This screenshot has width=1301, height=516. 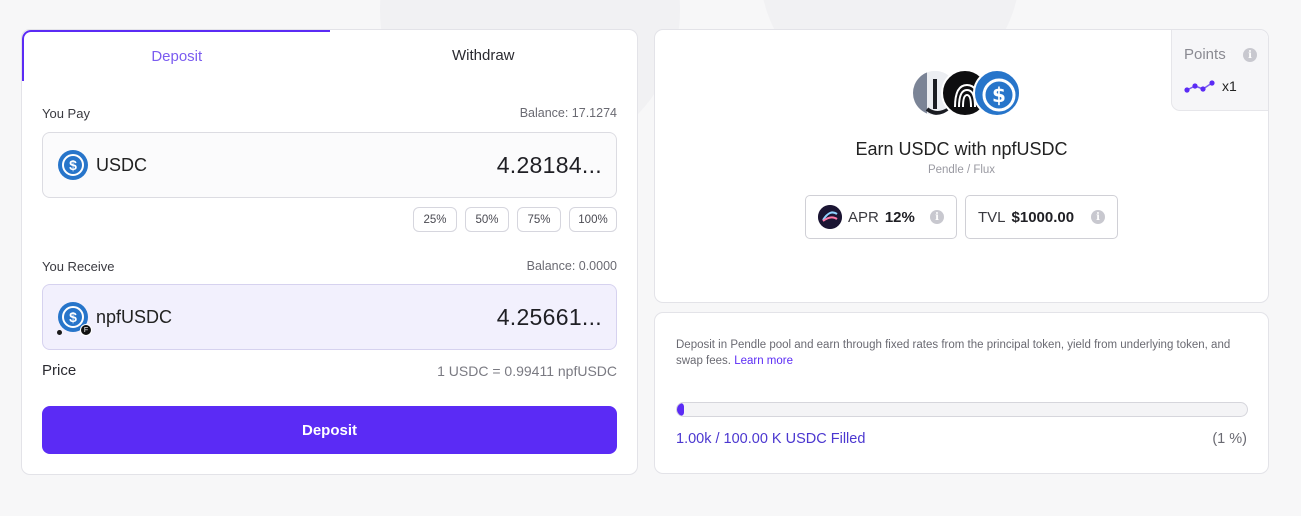 I want to click on receive-token-name: npfUSDC, so click(x=134, y=316).